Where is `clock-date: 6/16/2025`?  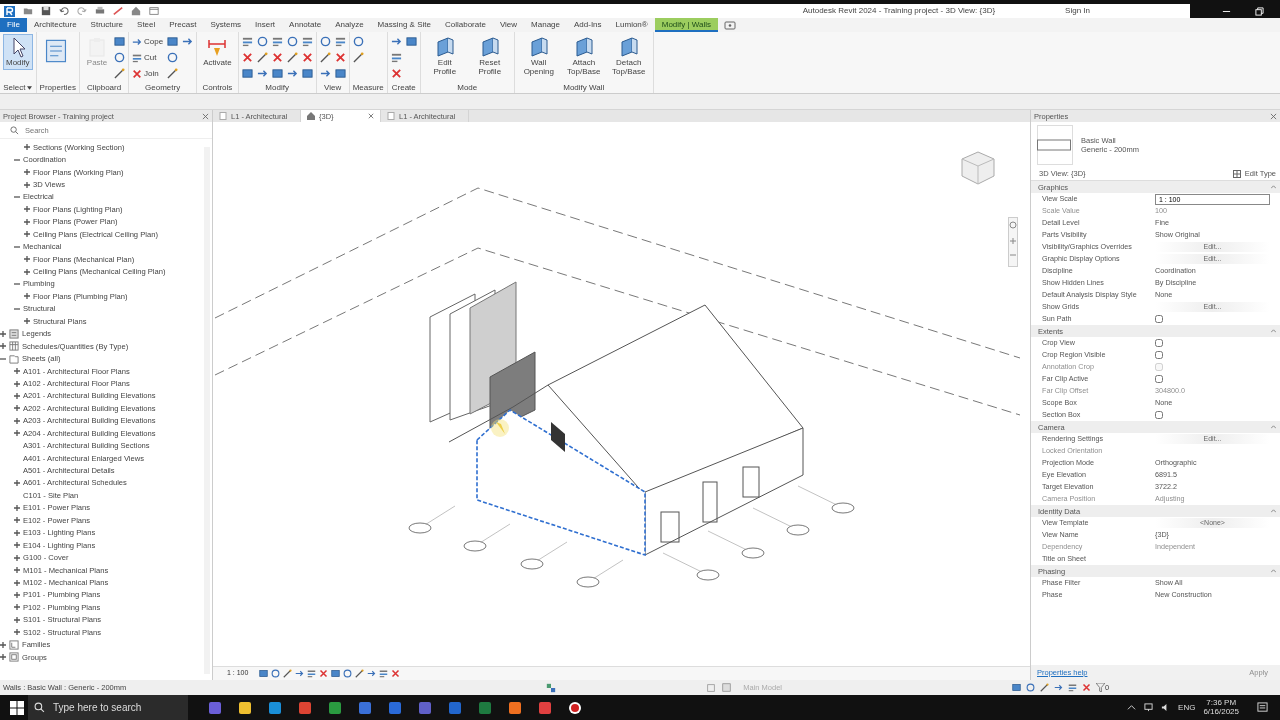
clock-date: 6/16/2025 is located at coordinates (1221, 712).